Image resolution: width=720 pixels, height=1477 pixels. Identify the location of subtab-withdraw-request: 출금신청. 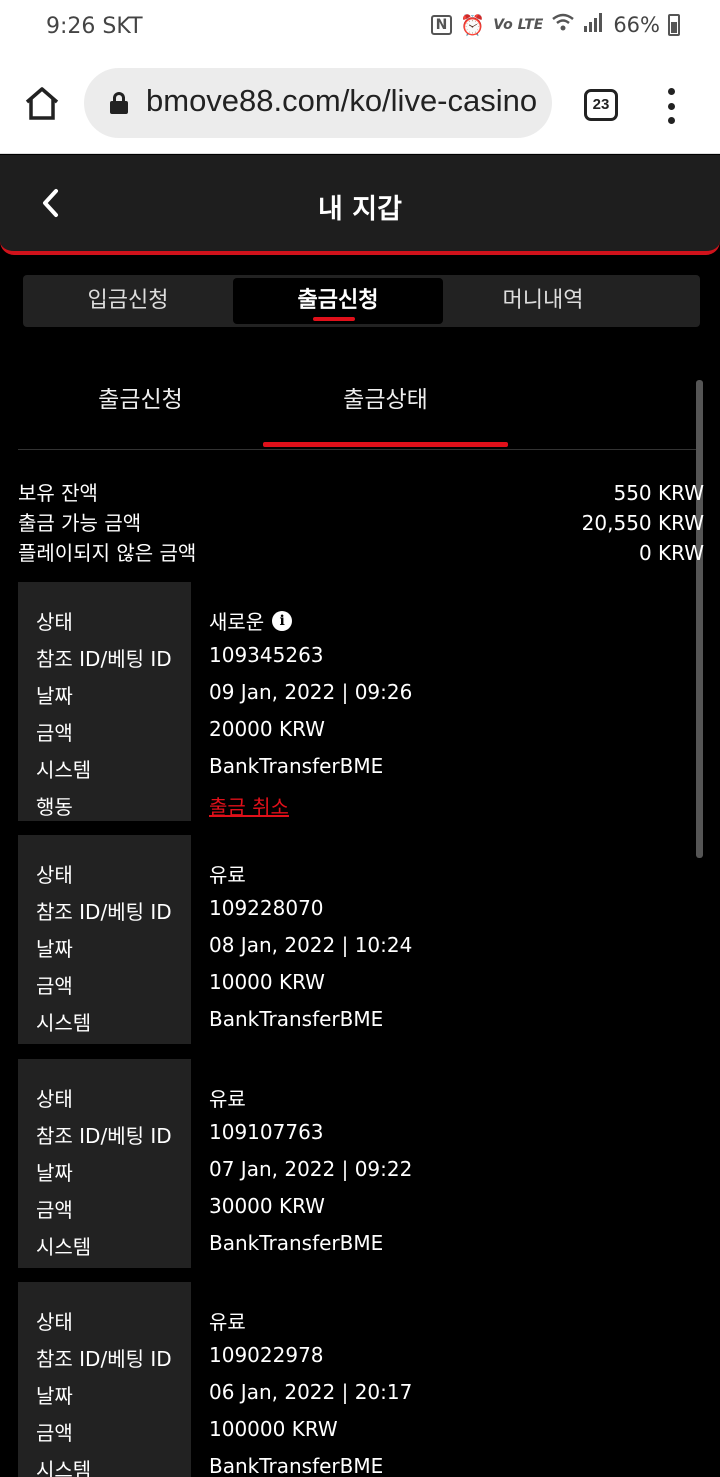
(140, 397).